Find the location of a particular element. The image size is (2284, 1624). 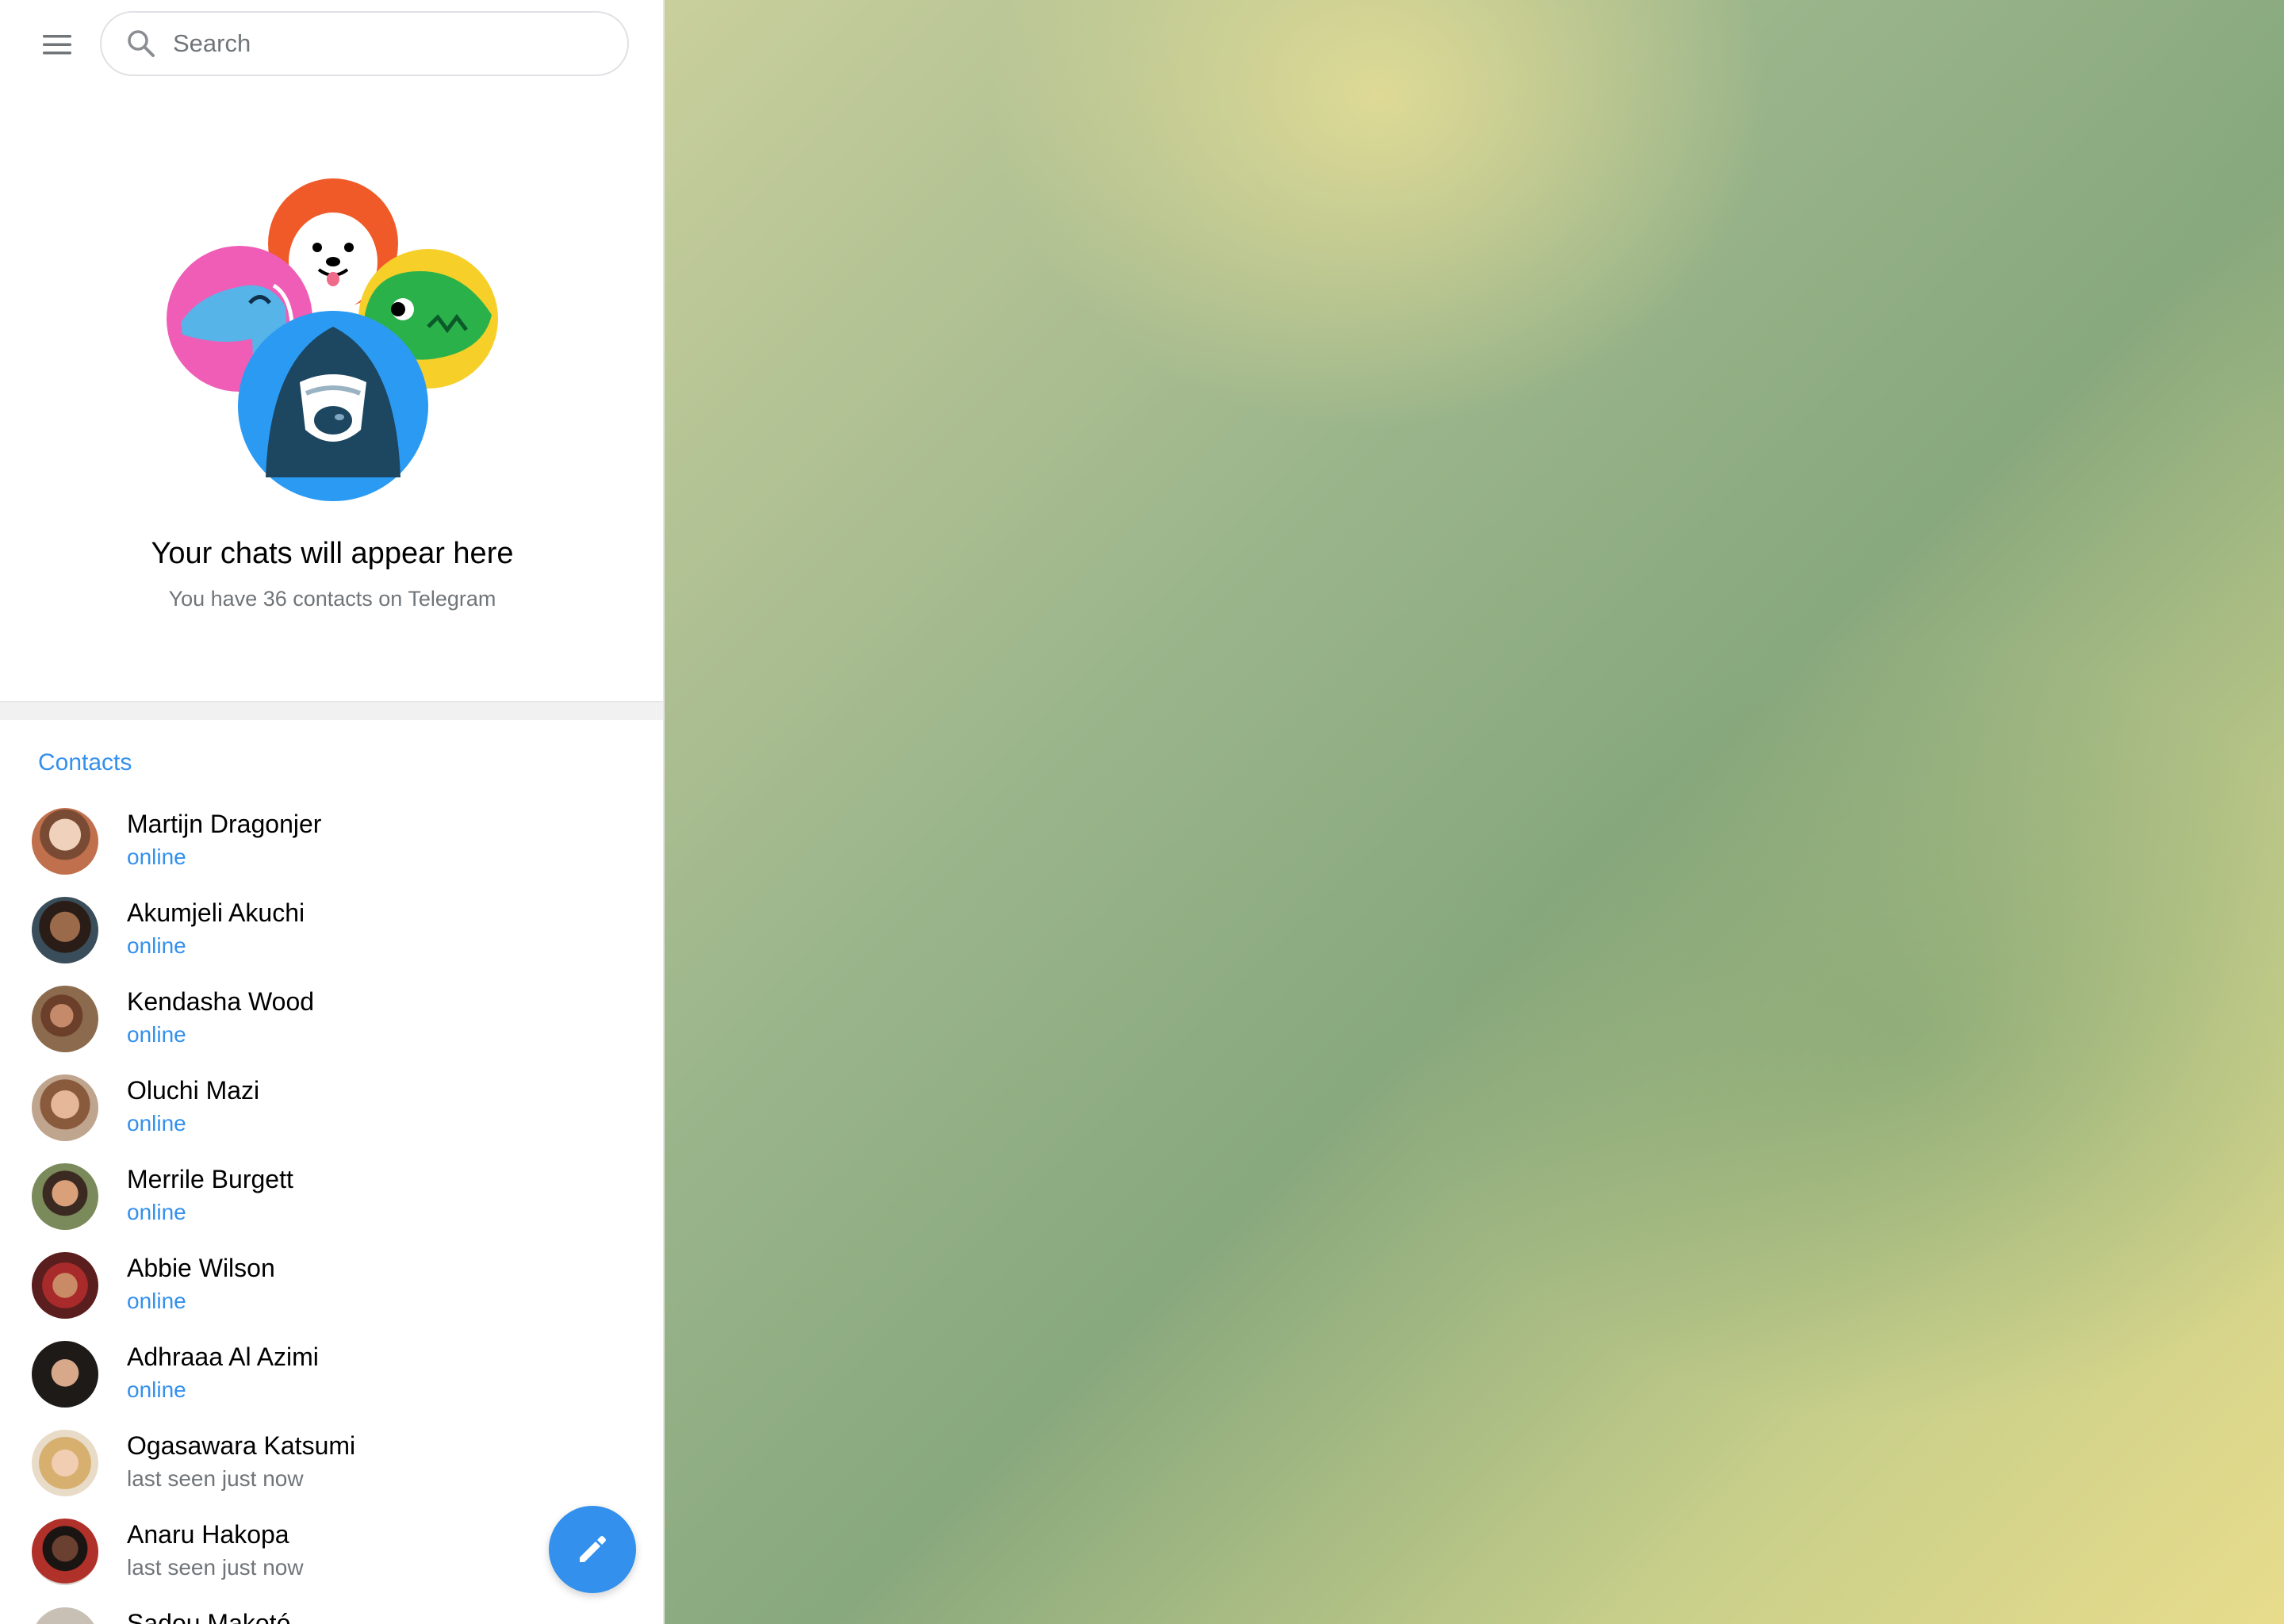

contact-name: Anaru Hakopa is located at coordinates (208, 1534).